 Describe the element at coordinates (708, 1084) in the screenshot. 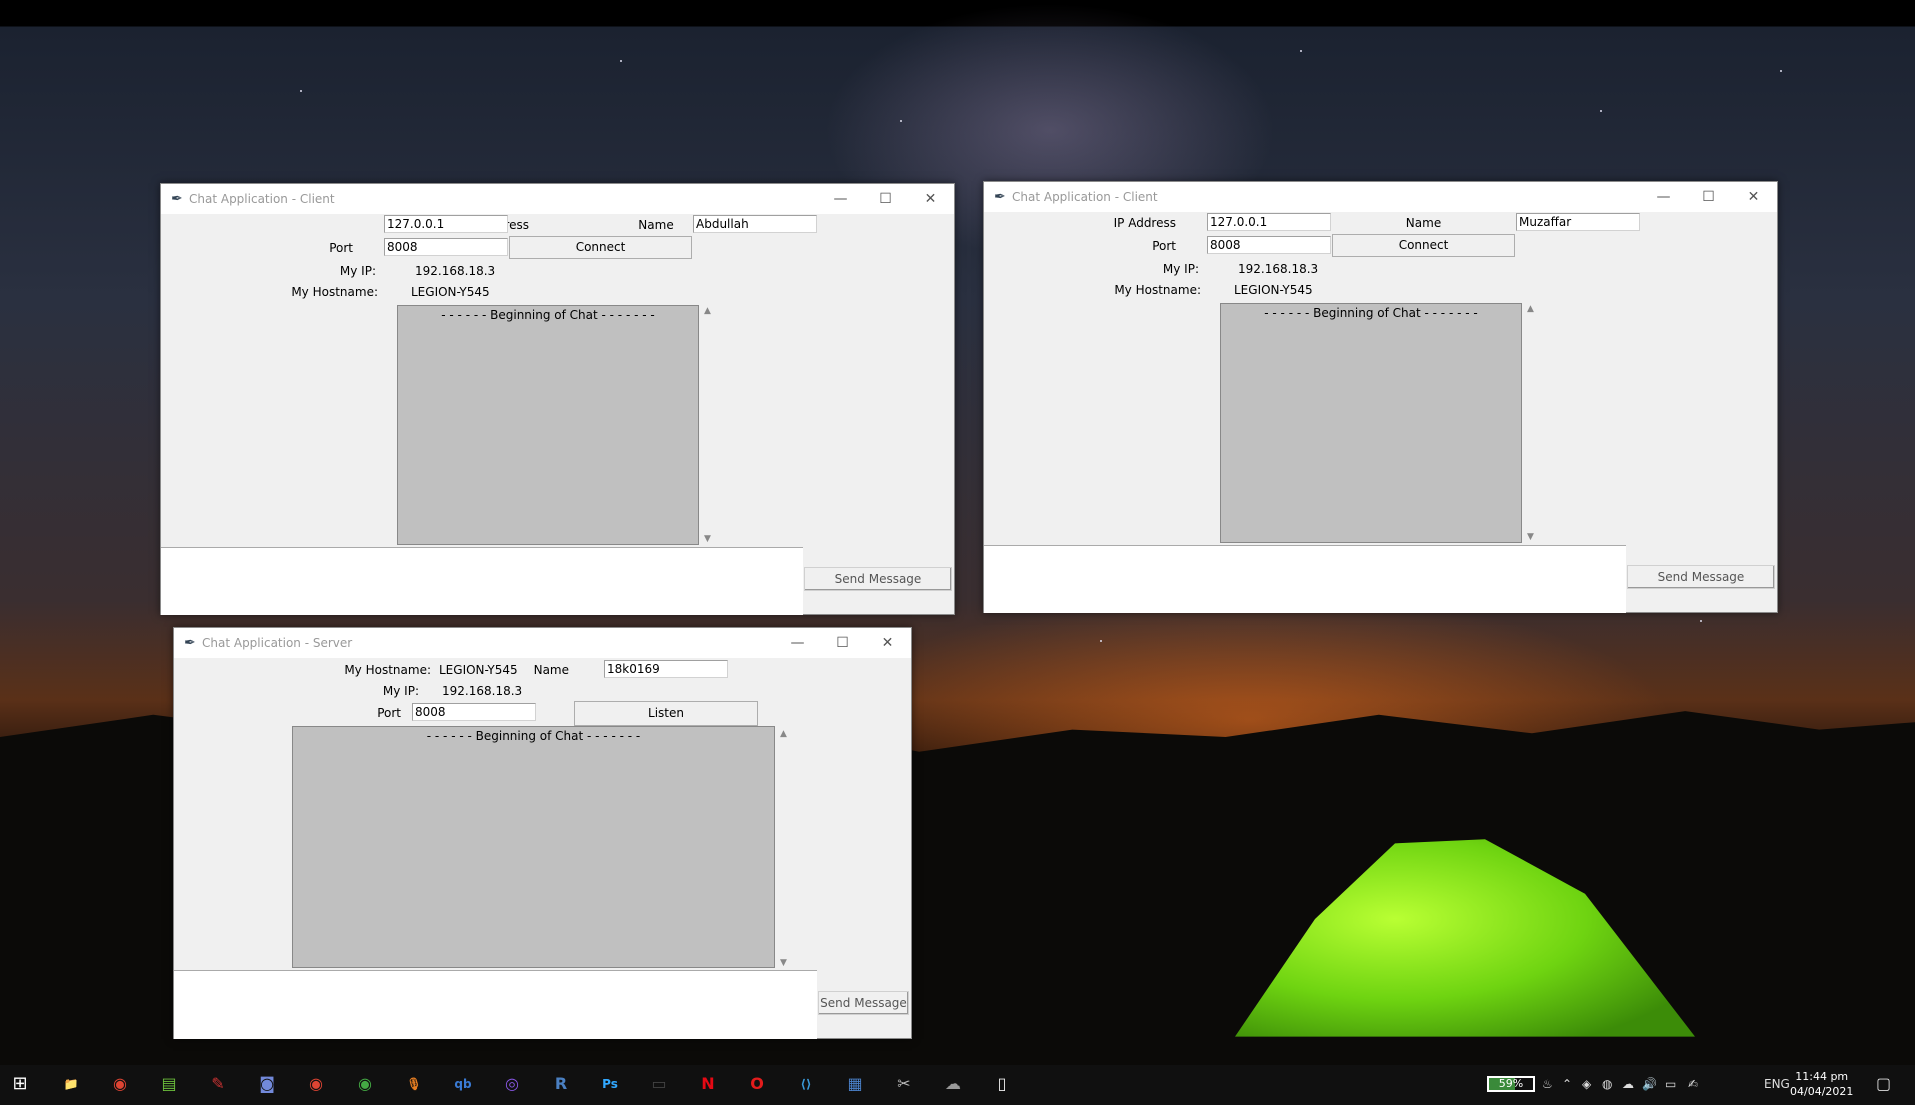

I see `netflix-icon: N` at that location.